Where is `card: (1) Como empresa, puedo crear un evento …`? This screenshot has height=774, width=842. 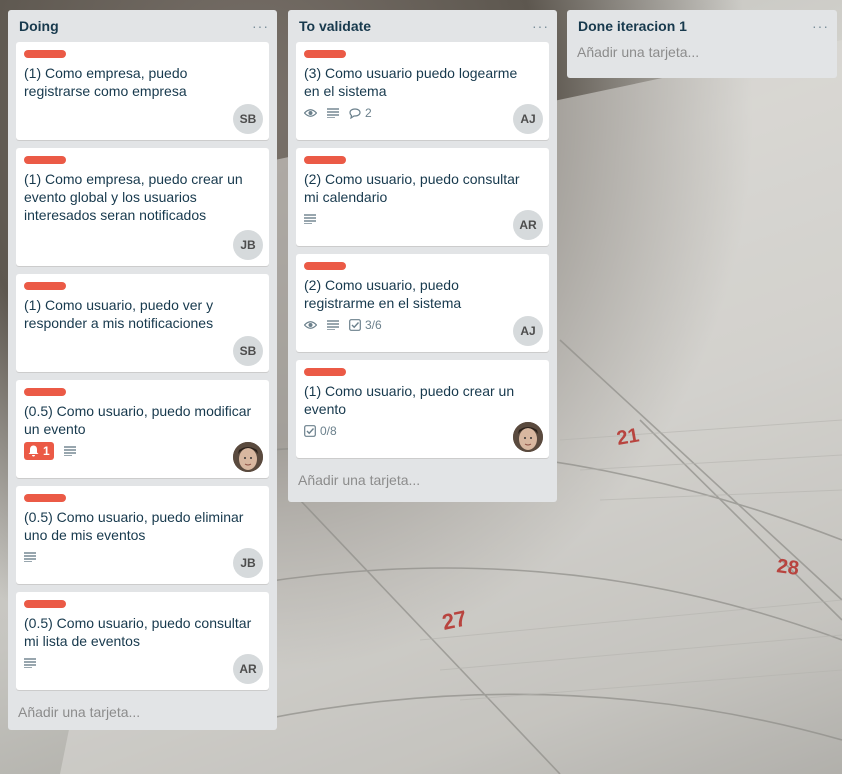
card: (1) Como empresa, puedo crear un evento … is located at coordinates (142, 207).